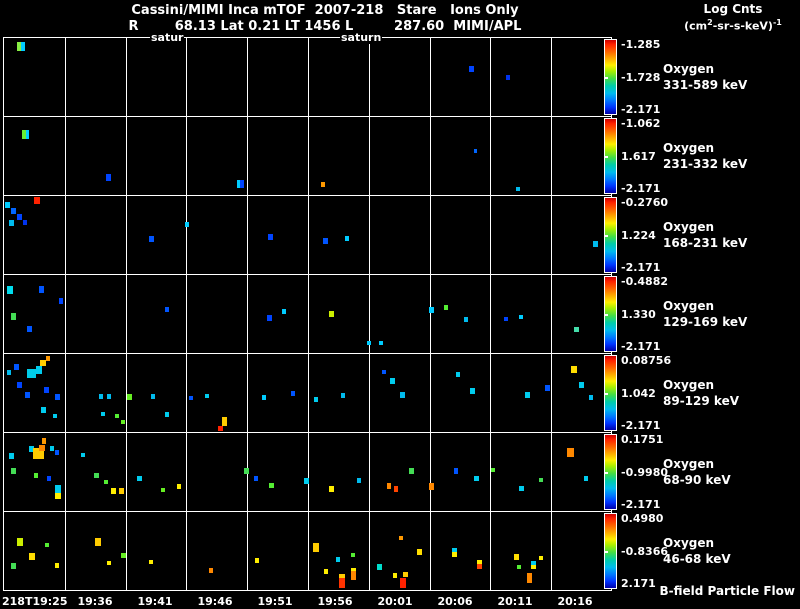 Image resolution: width=800 pixels, height=609 pixels. I want to click on time-axis-tick-label: 19:46, so click(215, 601).